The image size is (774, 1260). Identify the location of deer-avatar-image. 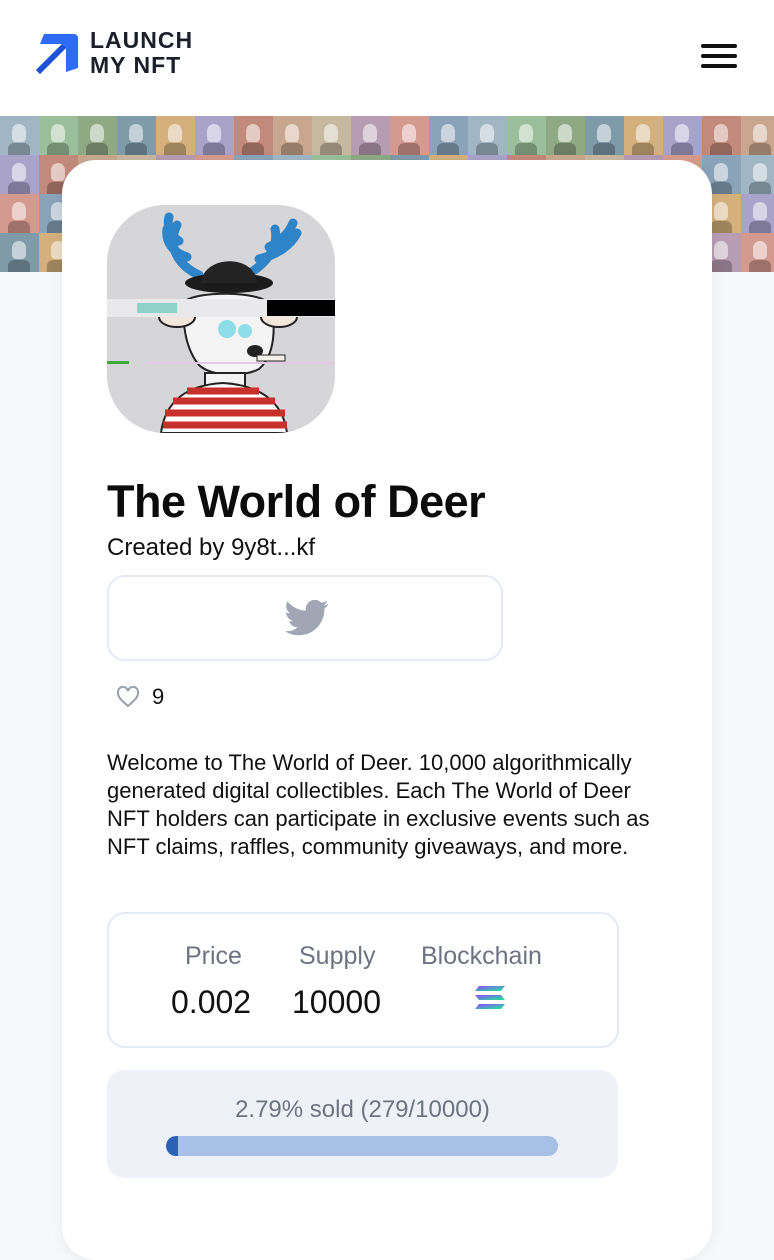
(221, 319).